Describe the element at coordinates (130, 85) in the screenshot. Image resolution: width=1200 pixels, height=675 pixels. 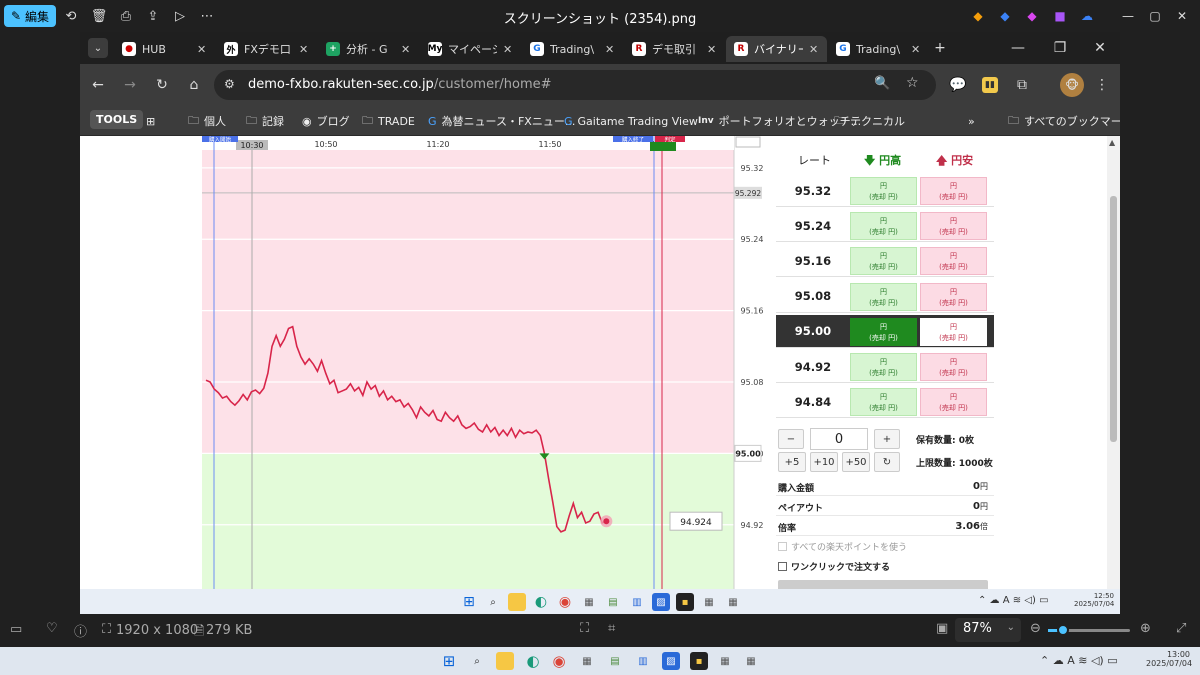
I see `forward-icon: →` at that location.